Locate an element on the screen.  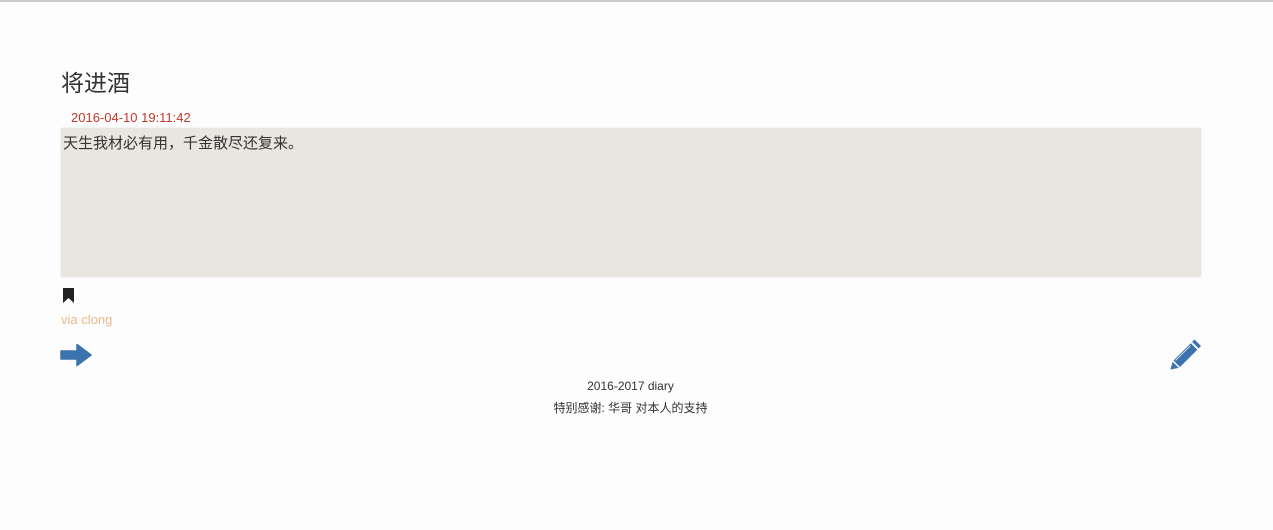
pencil-icon is located at coordinates (1185, 354).